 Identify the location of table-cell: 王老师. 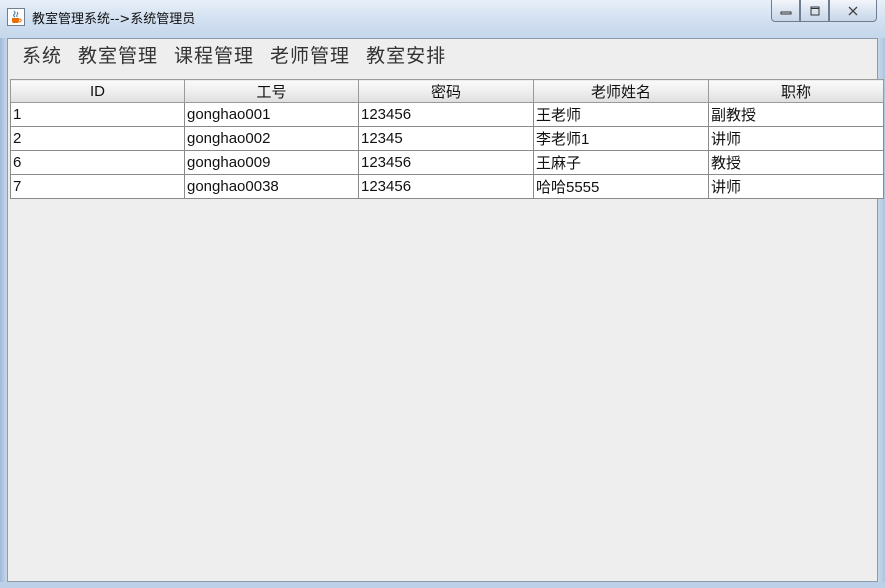
(621, 114).